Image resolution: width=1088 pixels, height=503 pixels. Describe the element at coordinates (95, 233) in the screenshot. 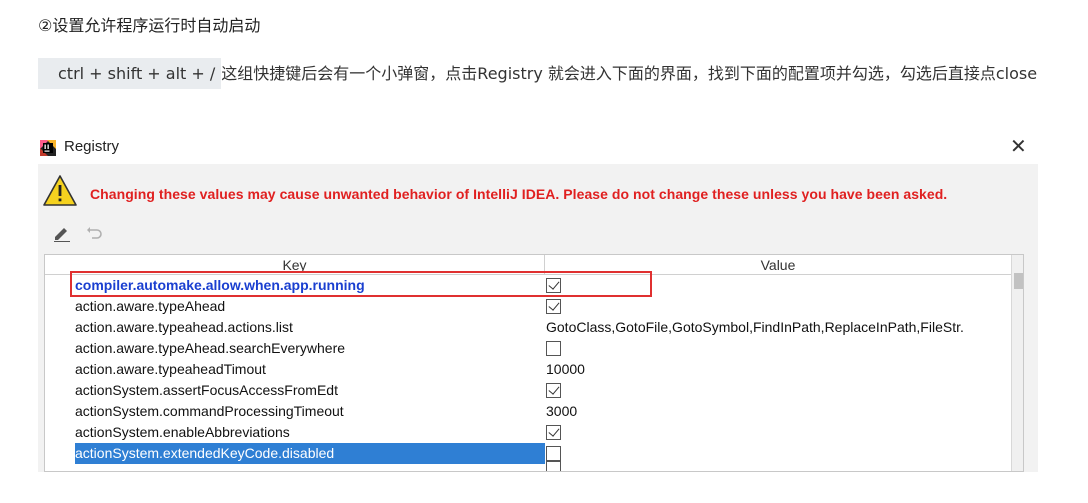

I see `undo-icon` at that location.